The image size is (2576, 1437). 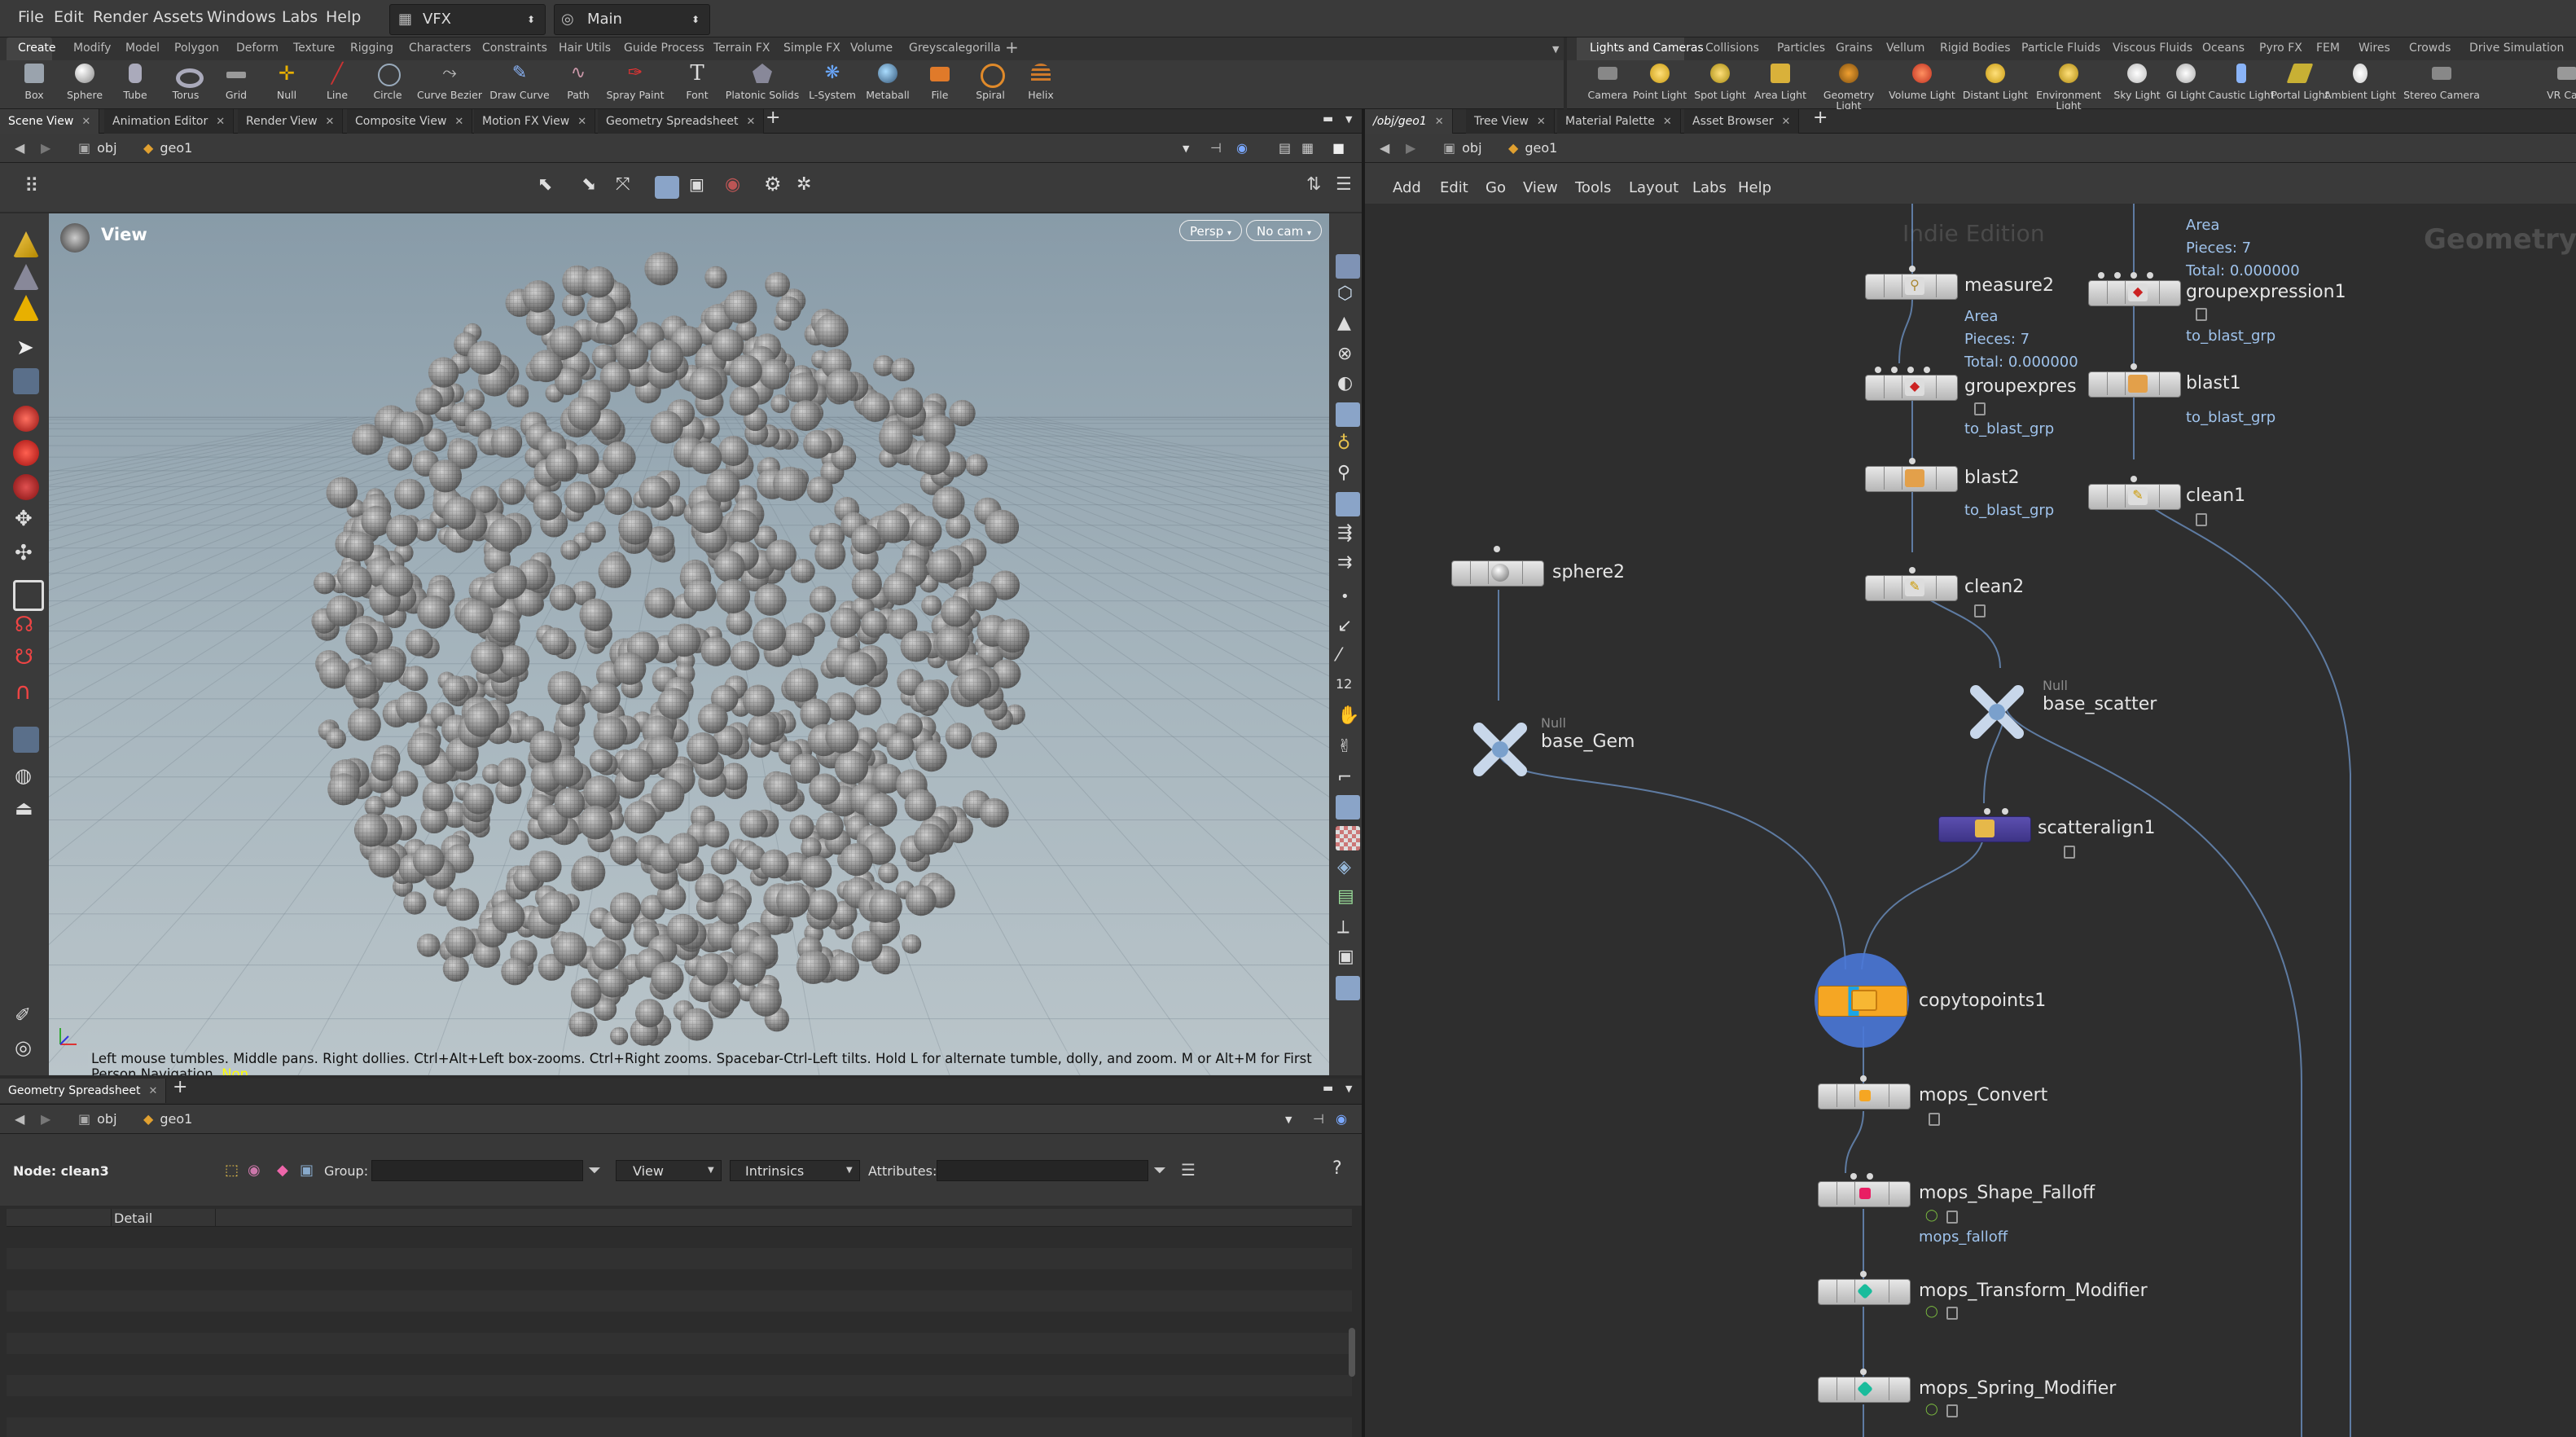 What do you see at coordinates (291, 121) in the screenshot?
I see `tab-render-view: Render View ✕` at bounding box center [291, 121].